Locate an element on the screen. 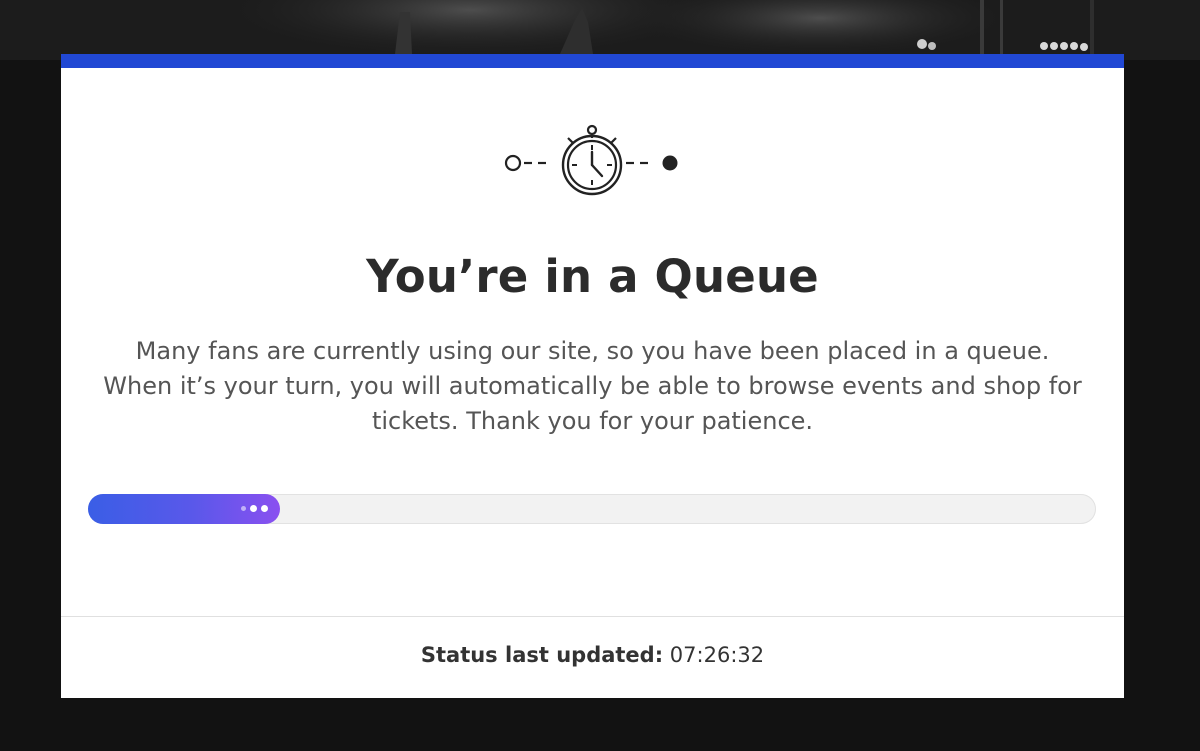 Image resolution: width=1200 pixels, height=751 pixels. status-line: Status last updated: 07:26:32 is located at coordinates (592, 655).